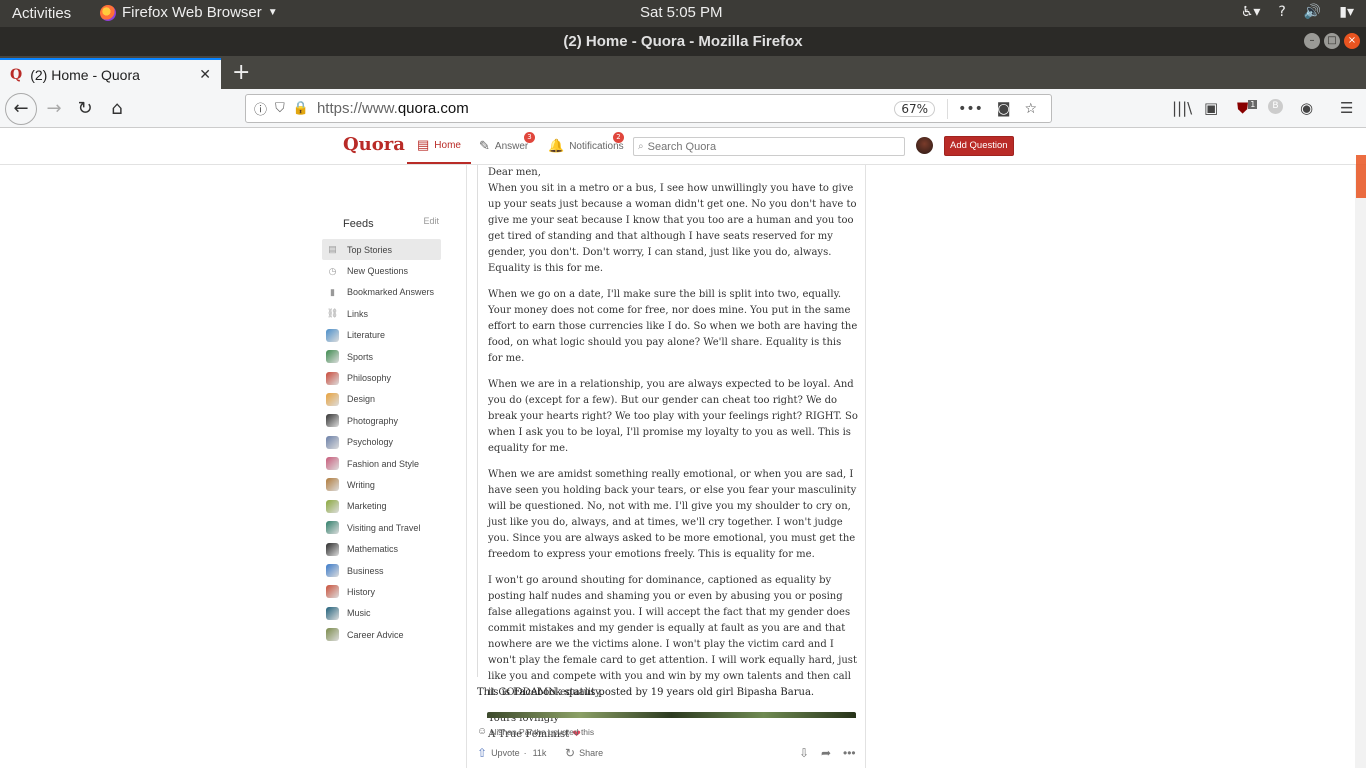  I want to click on new-tab-button: +, so click(241, 72).